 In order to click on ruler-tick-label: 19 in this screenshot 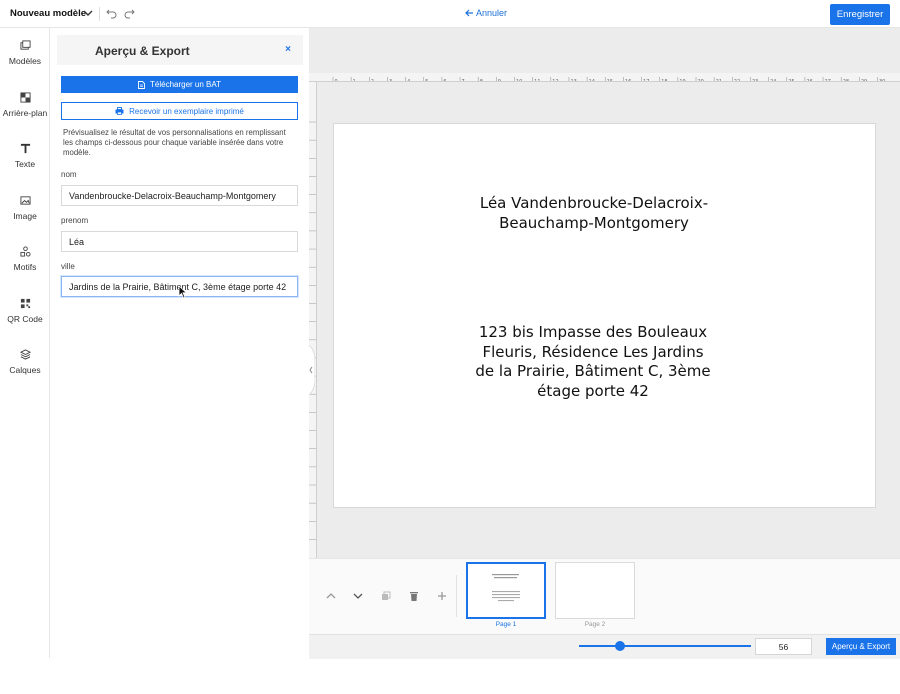, I will do `click(682, 80)`.